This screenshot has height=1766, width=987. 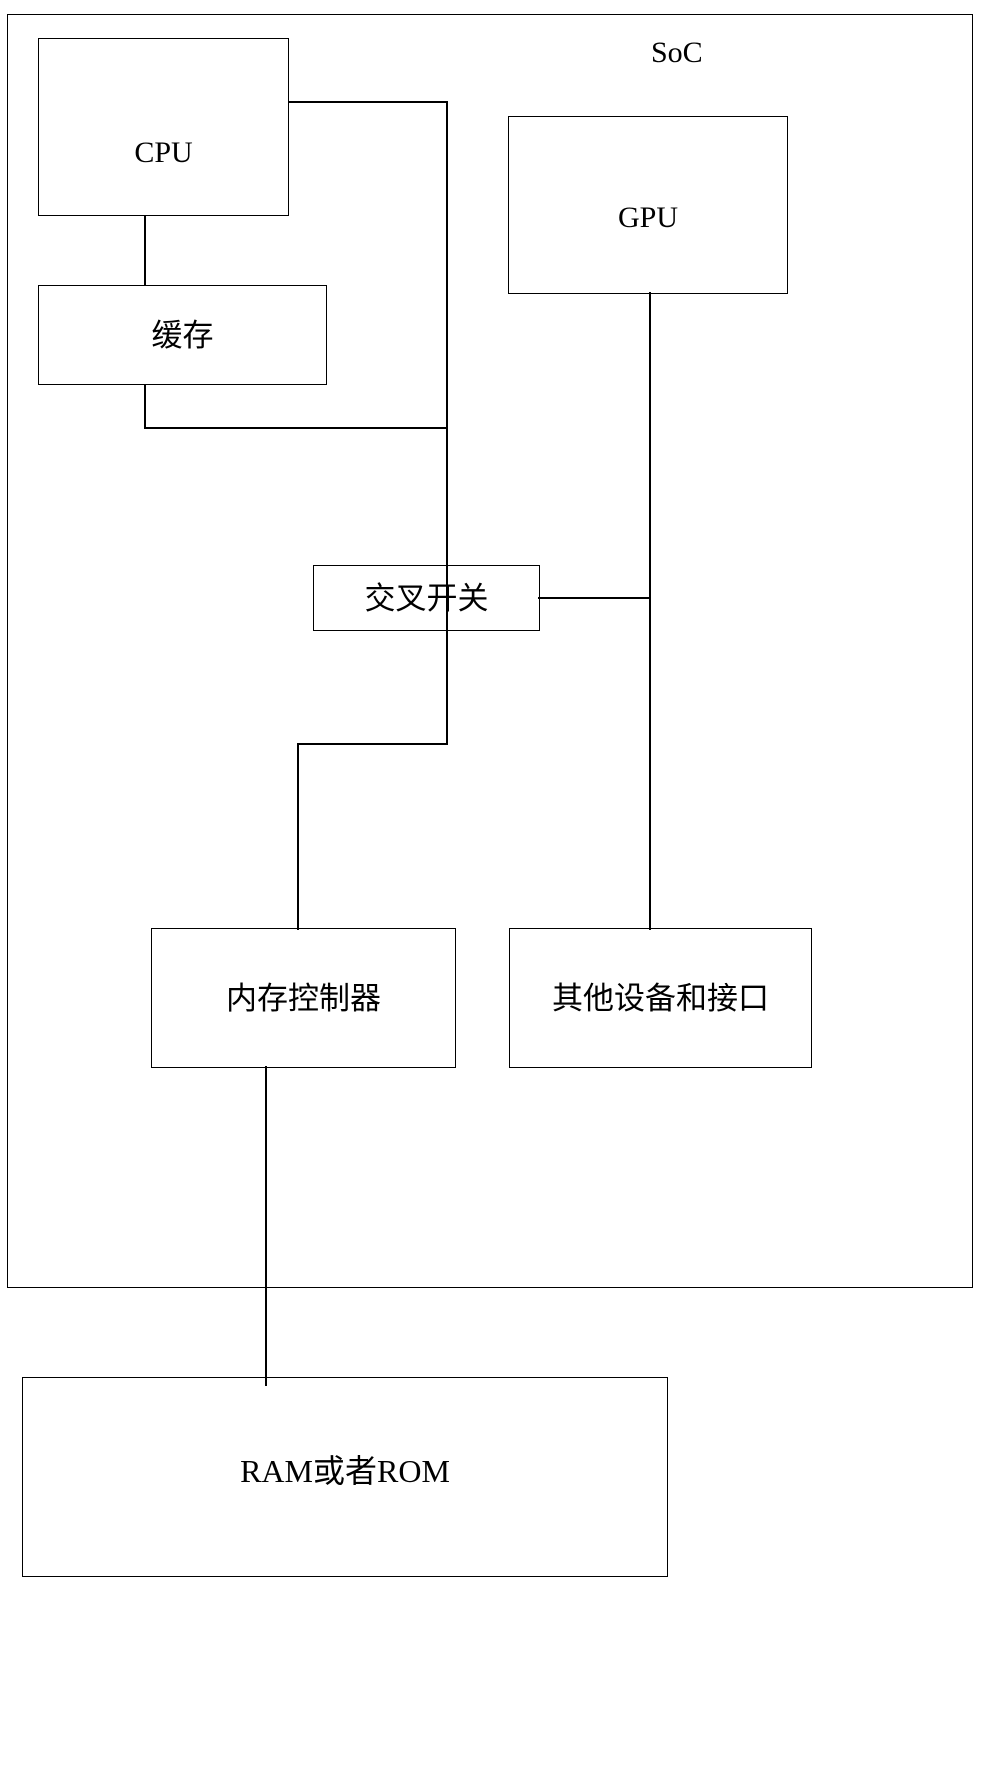 I want to click on block-ram-or-rom-label: RAM或者ROM, so click(x=345, y=1471).